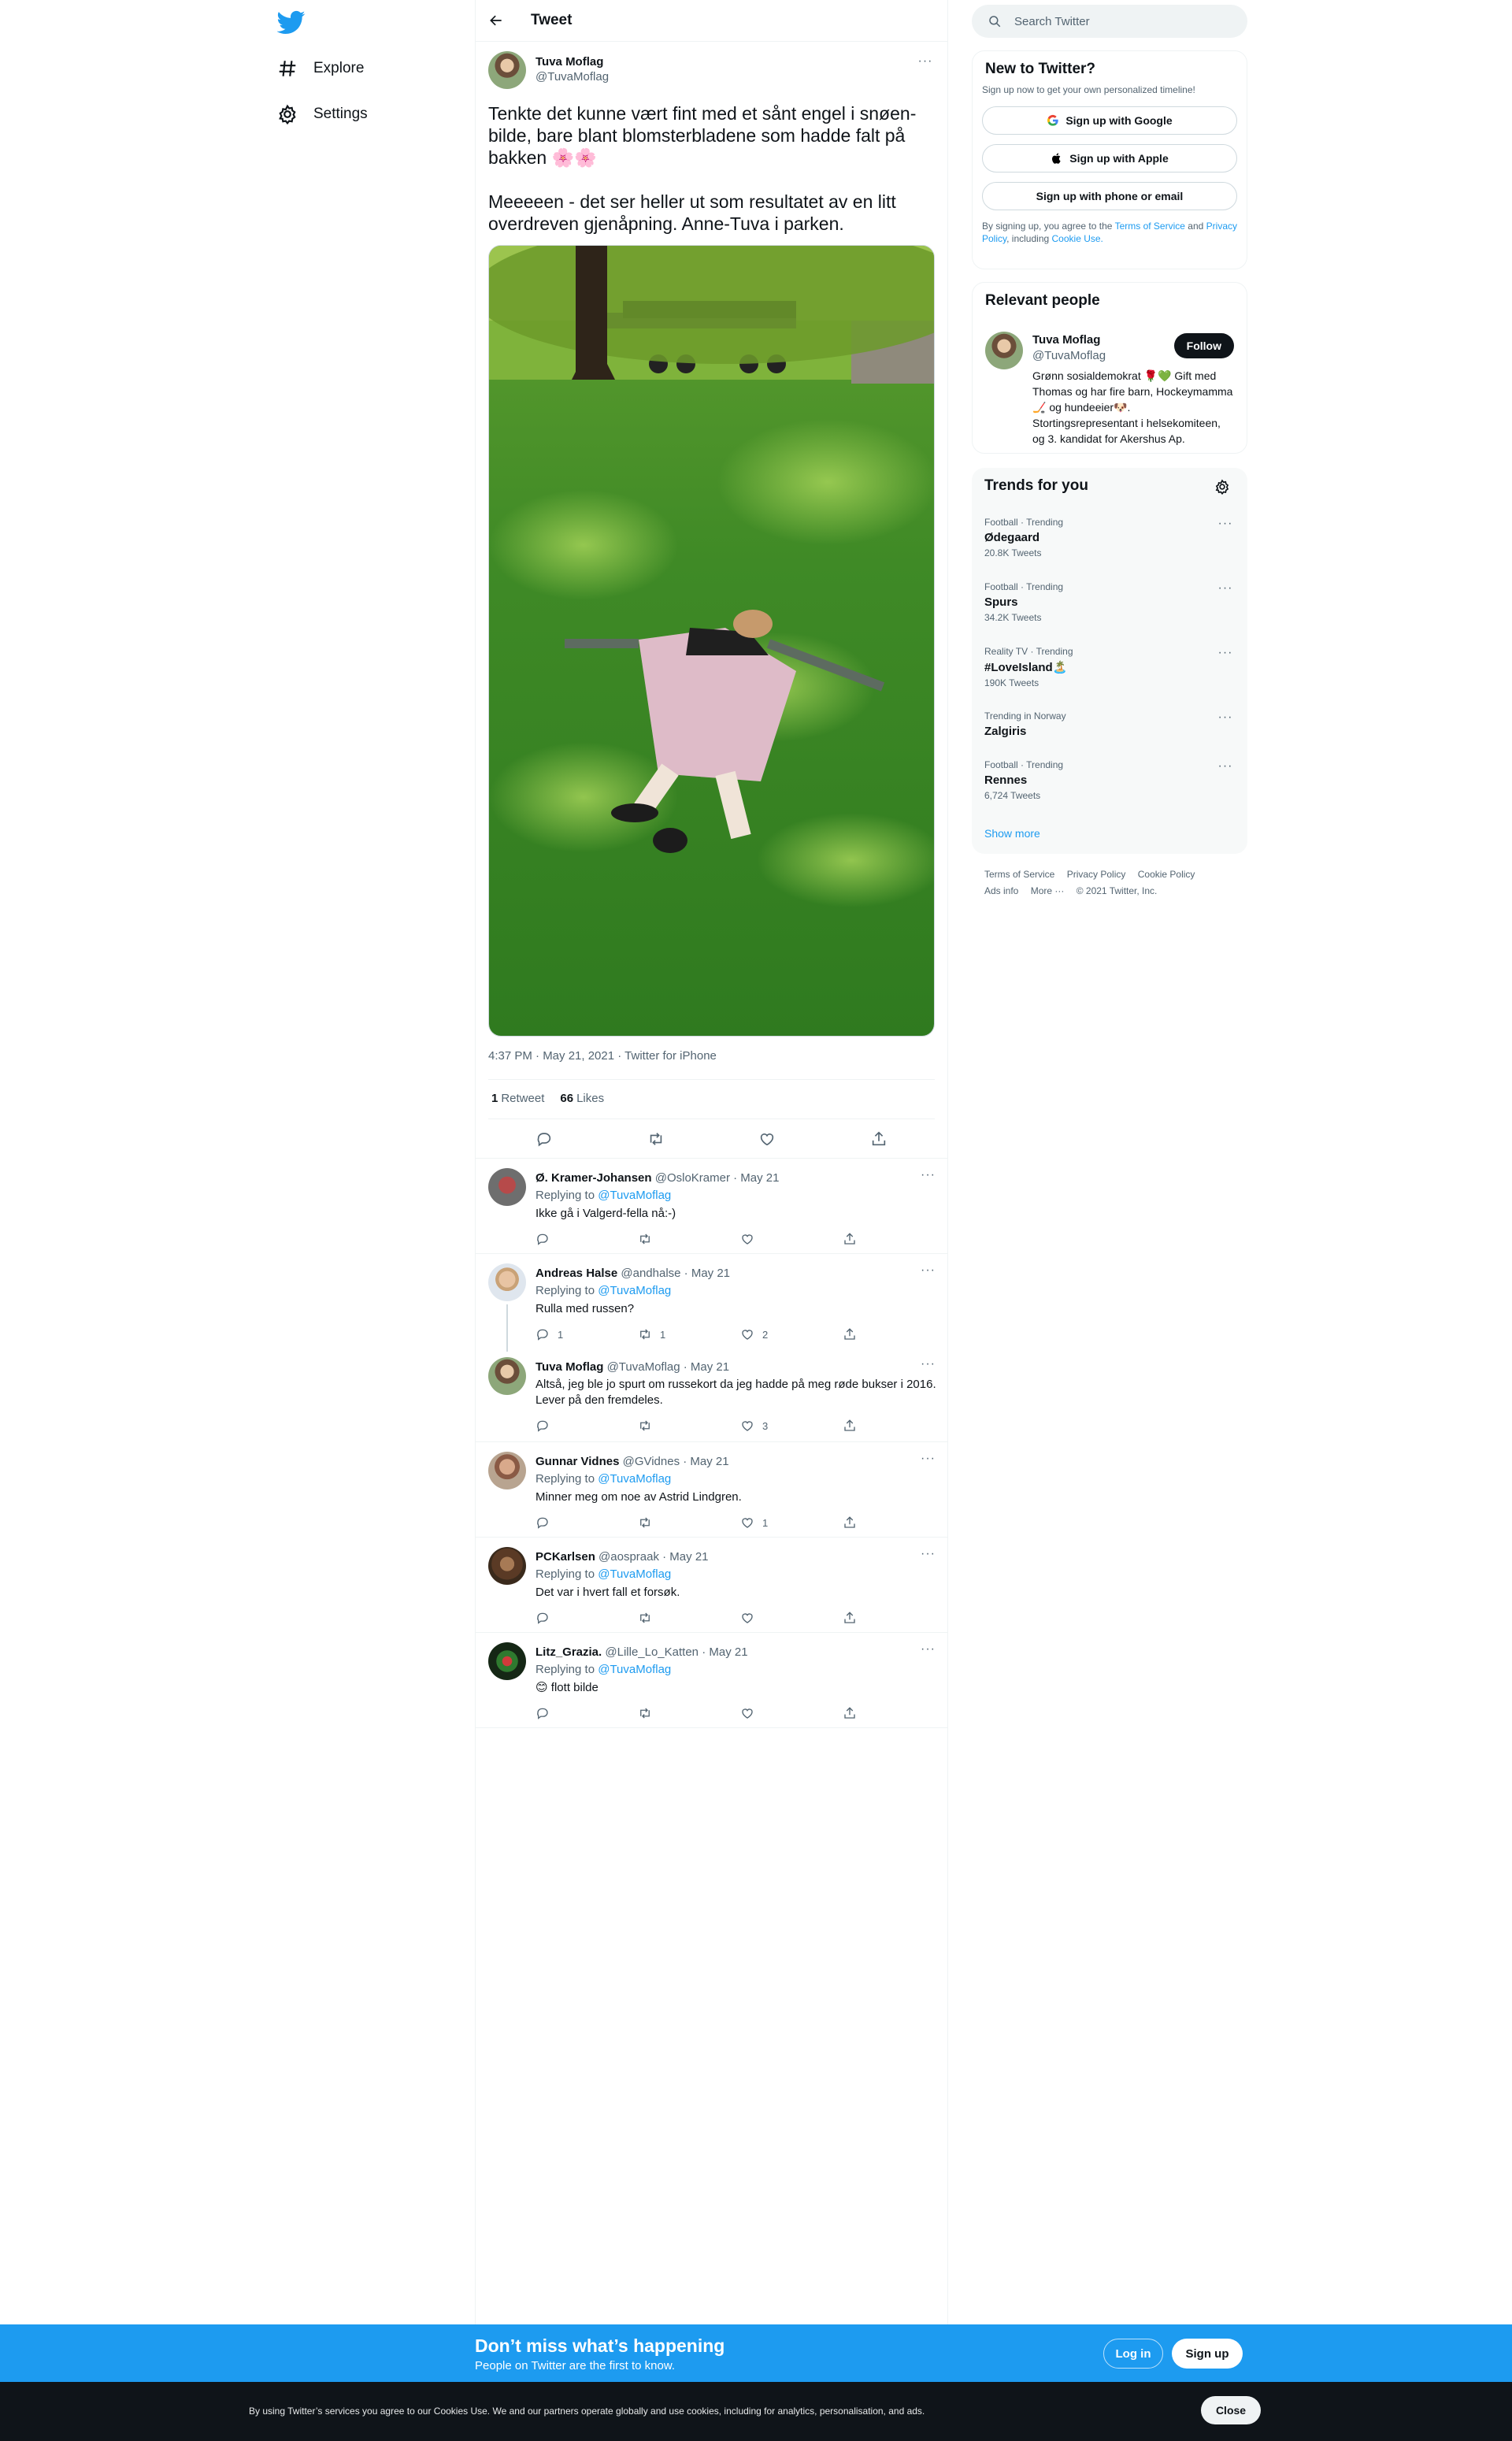  I want to click on author-name: Tuva Moflag, so click(569, 62).